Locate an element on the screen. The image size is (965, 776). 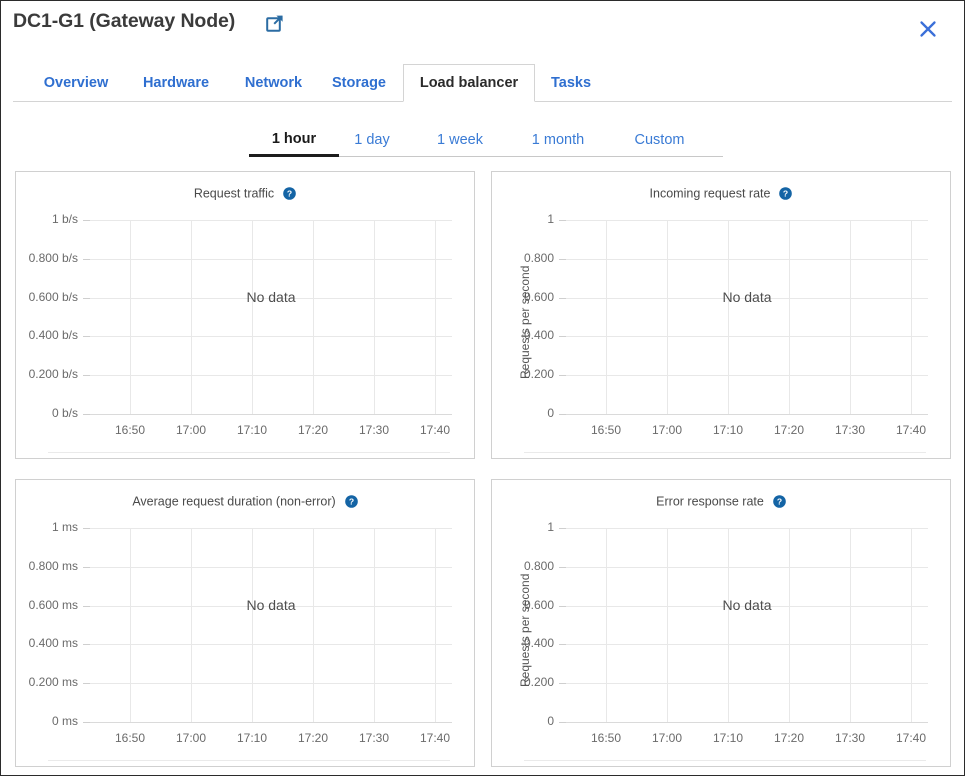
tab-storage: Storage is located at coordinates (359, 82).